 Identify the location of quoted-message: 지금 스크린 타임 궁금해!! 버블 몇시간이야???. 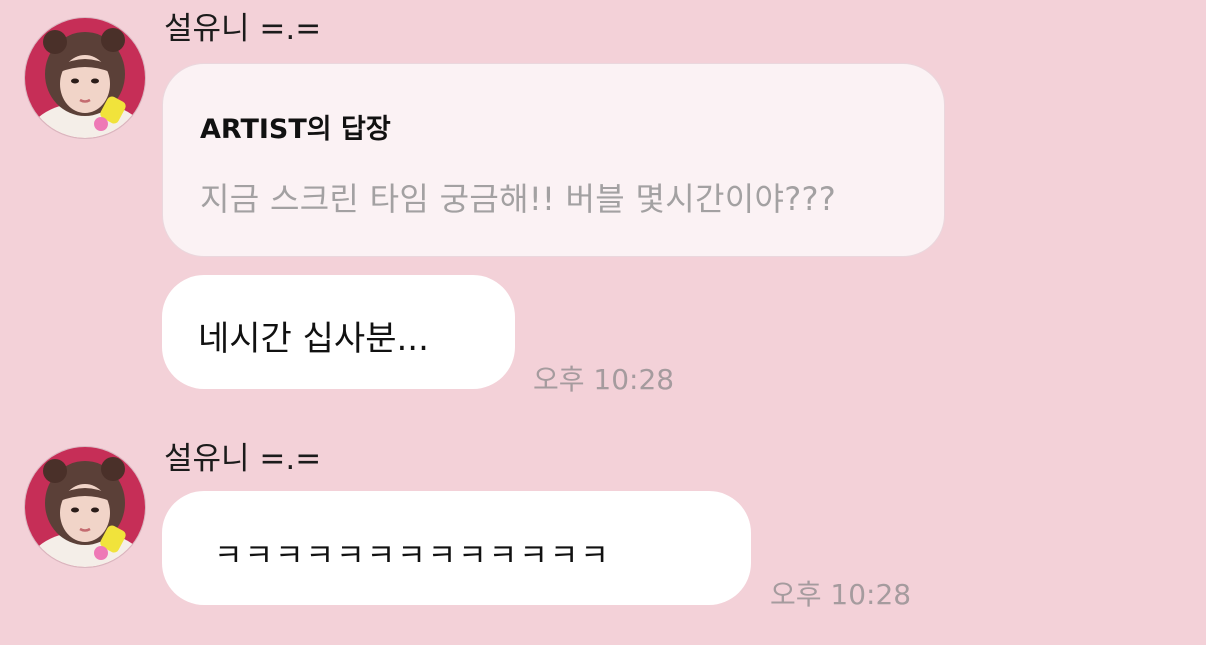
(518, 199).